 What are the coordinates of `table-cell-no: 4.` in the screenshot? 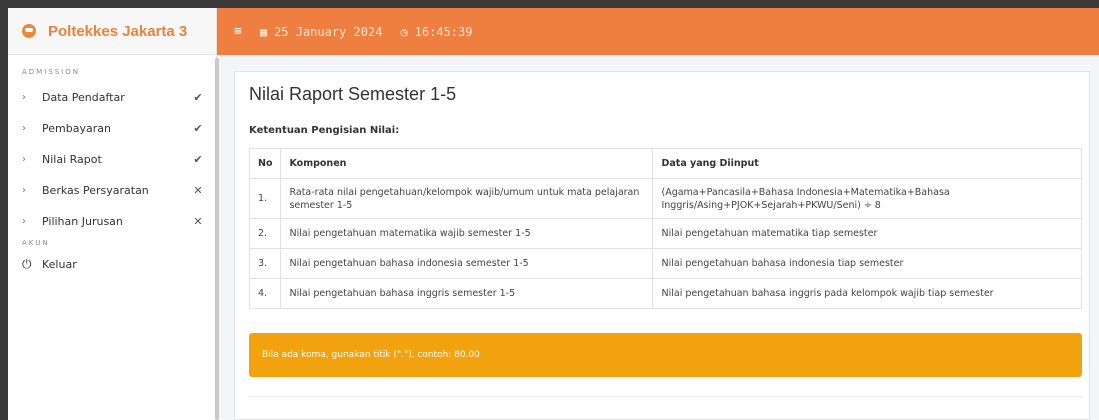 It's located at (265, 293).